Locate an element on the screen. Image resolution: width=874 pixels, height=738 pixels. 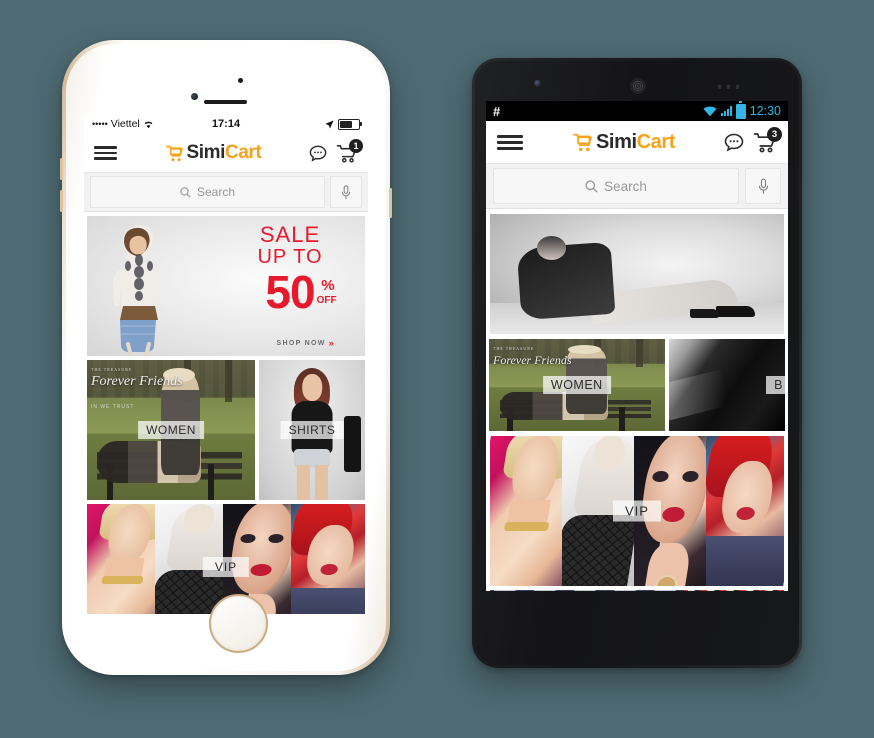
vip-banner: VIP is located at coordinates (637, 511).